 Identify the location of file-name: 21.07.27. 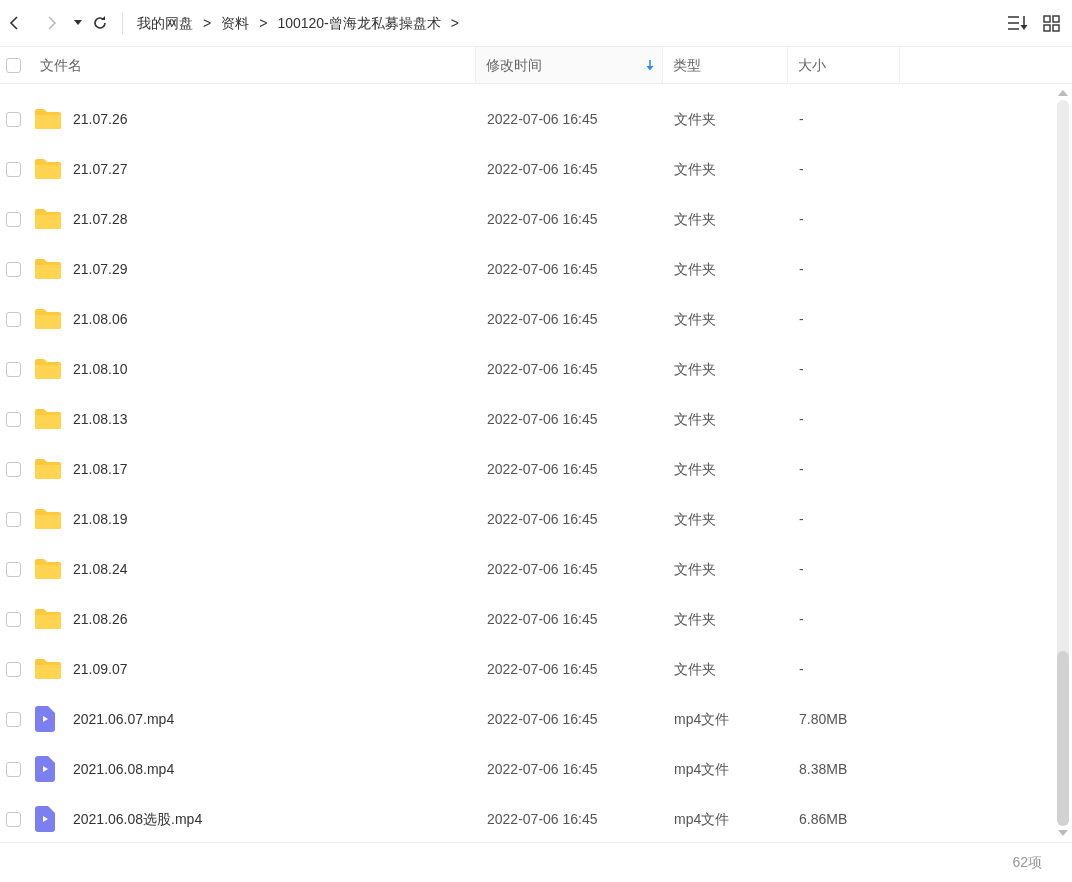
(274, 169).